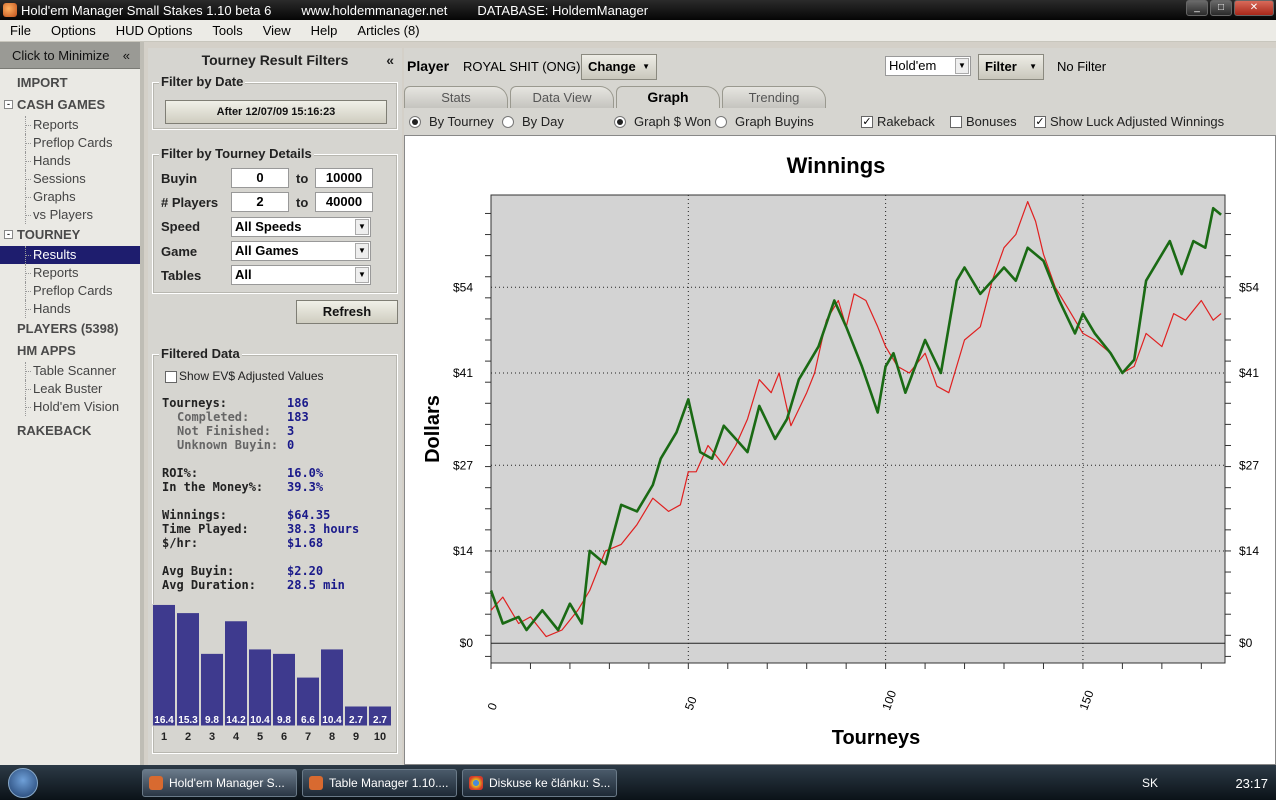 The height and width of the screenshot is (800, 1276). I want to click on quicklaunch-icon, so click(89, 783).